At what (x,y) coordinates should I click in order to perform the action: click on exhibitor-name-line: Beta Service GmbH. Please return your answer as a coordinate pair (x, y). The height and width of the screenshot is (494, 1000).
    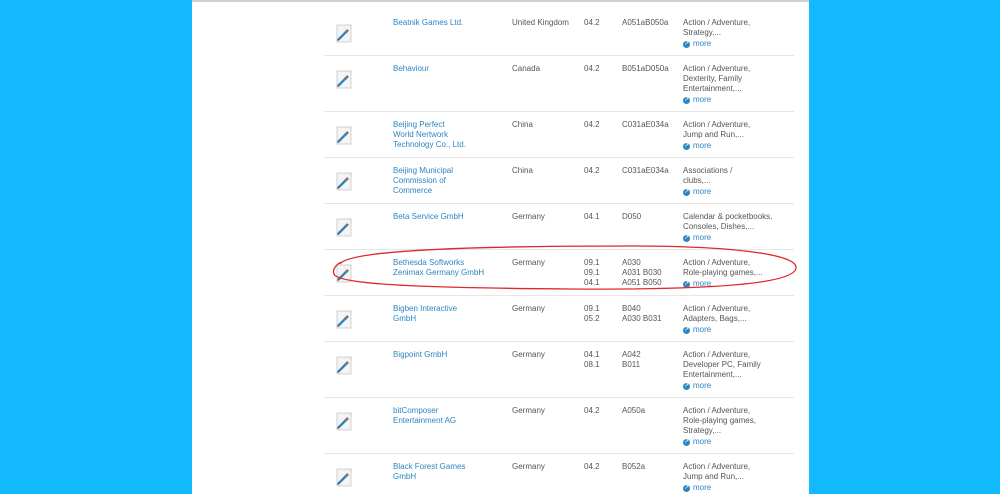
    Looking at the image, I should click on (448, 217).